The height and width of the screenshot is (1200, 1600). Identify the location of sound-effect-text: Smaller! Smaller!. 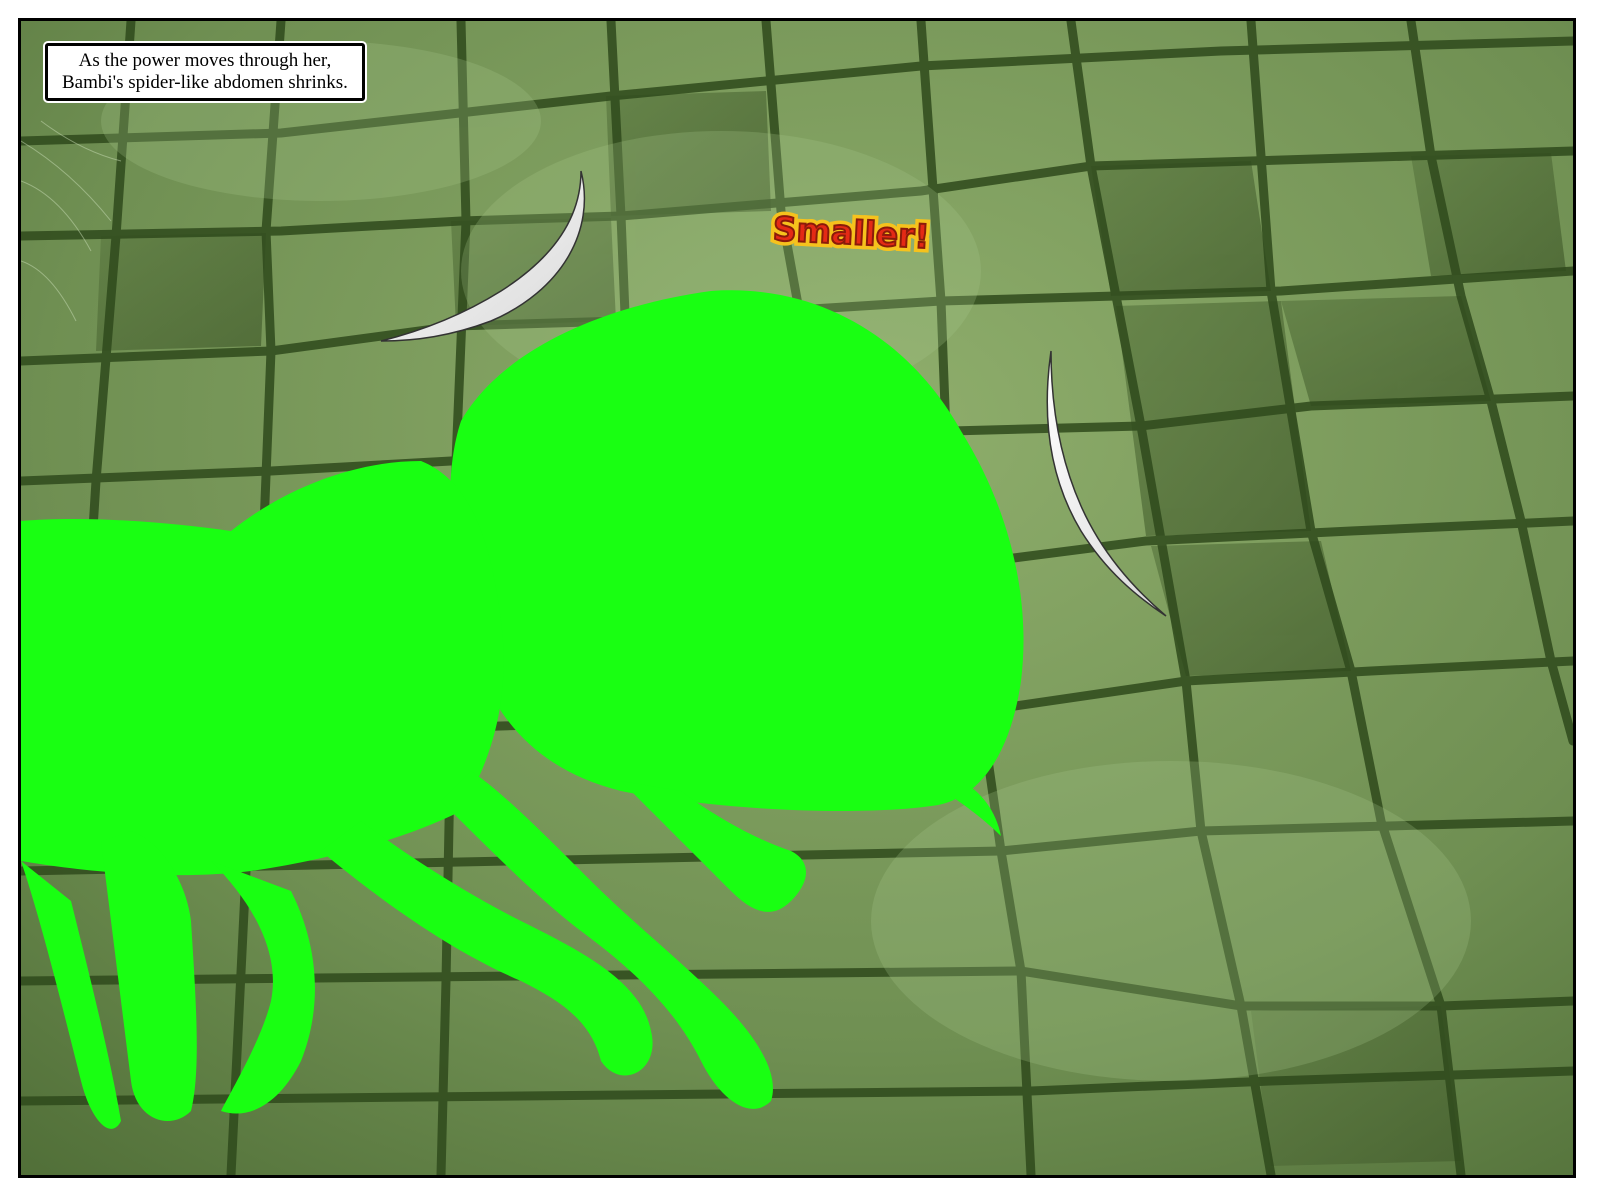
(851, 233).